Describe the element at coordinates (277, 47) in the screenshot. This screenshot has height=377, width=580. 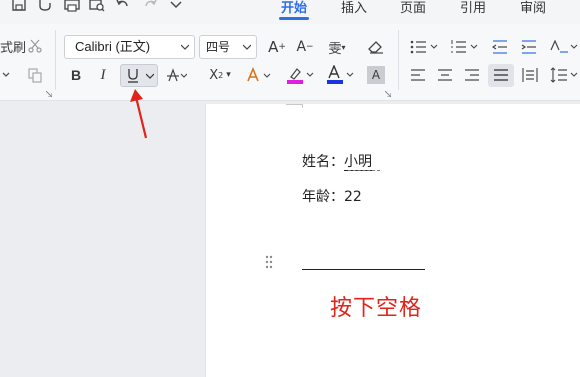
I see `grow-font-icon: A +` at that location.